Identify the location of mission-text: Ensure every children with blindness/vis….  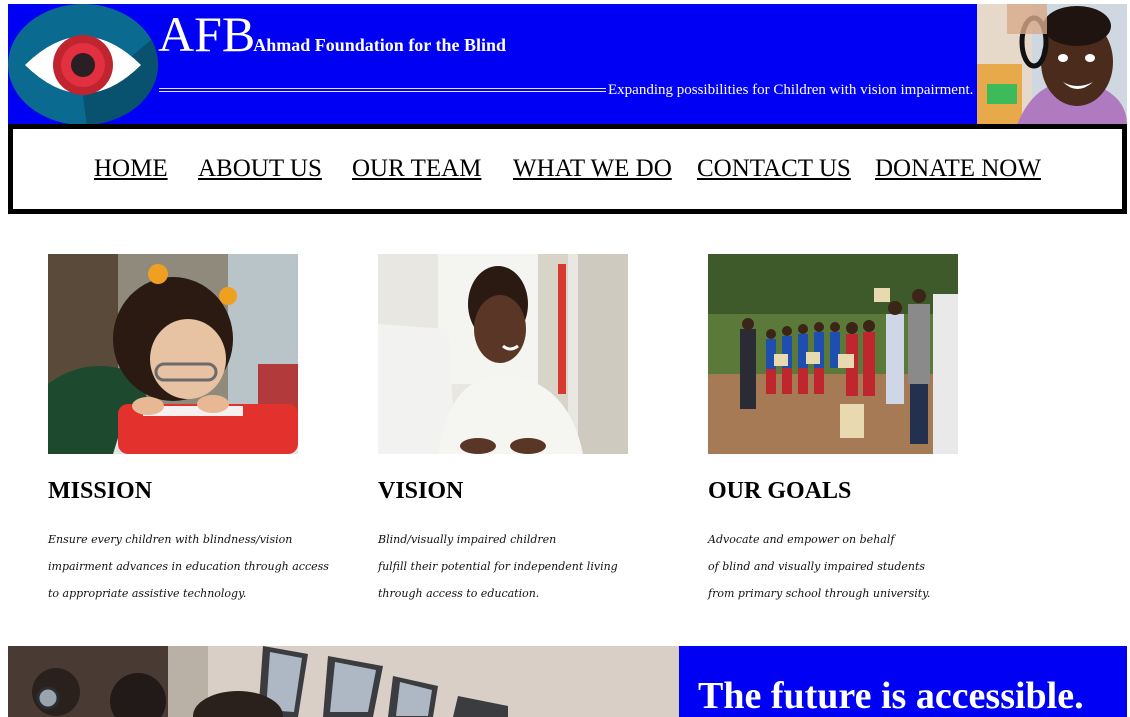
(198, 566).